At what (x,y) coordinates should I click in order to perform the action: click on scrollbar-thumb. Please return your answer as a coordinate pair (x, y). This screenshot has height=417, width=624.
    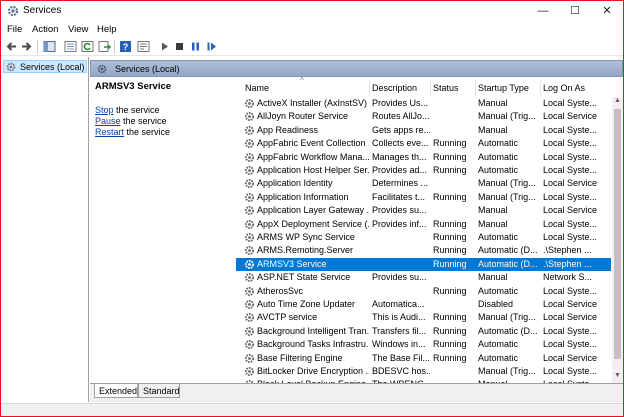
    Looking at the image, I should click on (617, 234).